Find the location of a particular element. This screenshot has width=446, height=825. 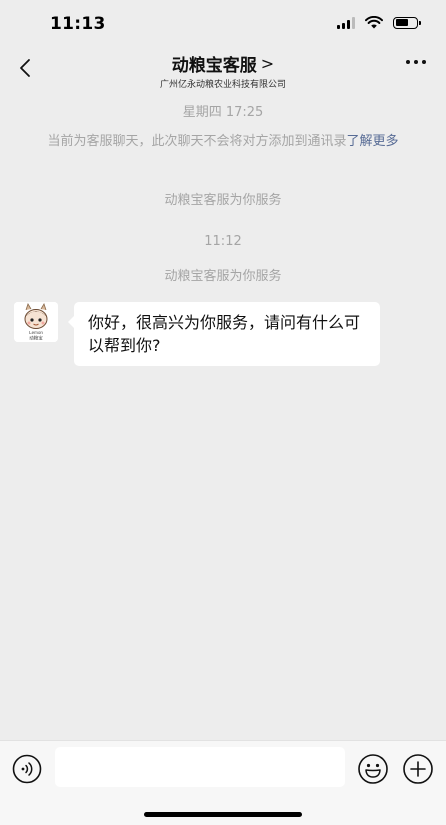

agent-avatar: Lemon 动粮宝 is located at coordinates (36, 322).